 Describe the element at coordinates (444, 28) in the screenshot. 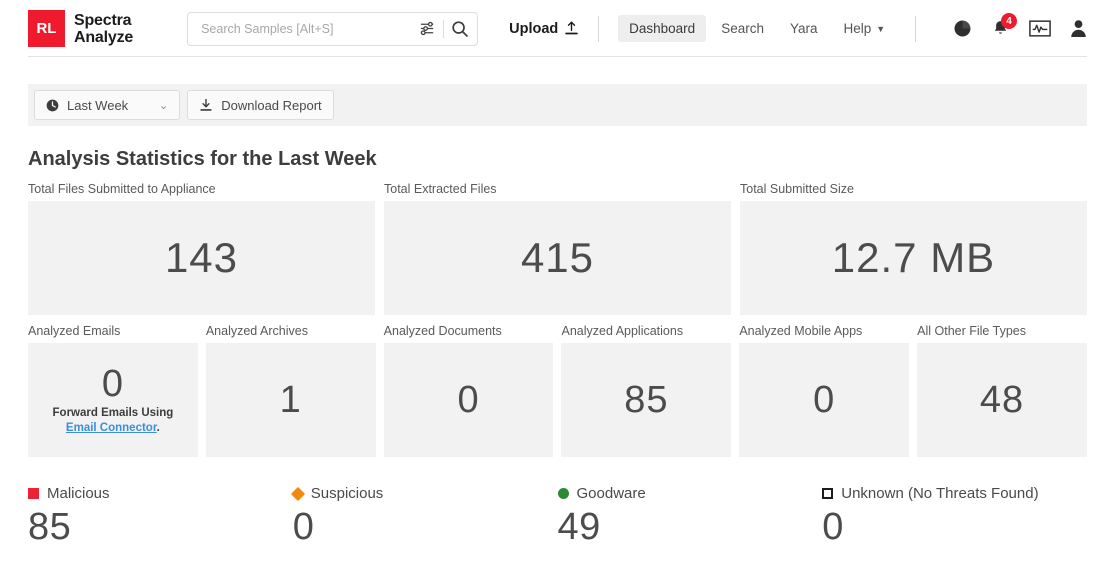

I see `search-divider` at that location.